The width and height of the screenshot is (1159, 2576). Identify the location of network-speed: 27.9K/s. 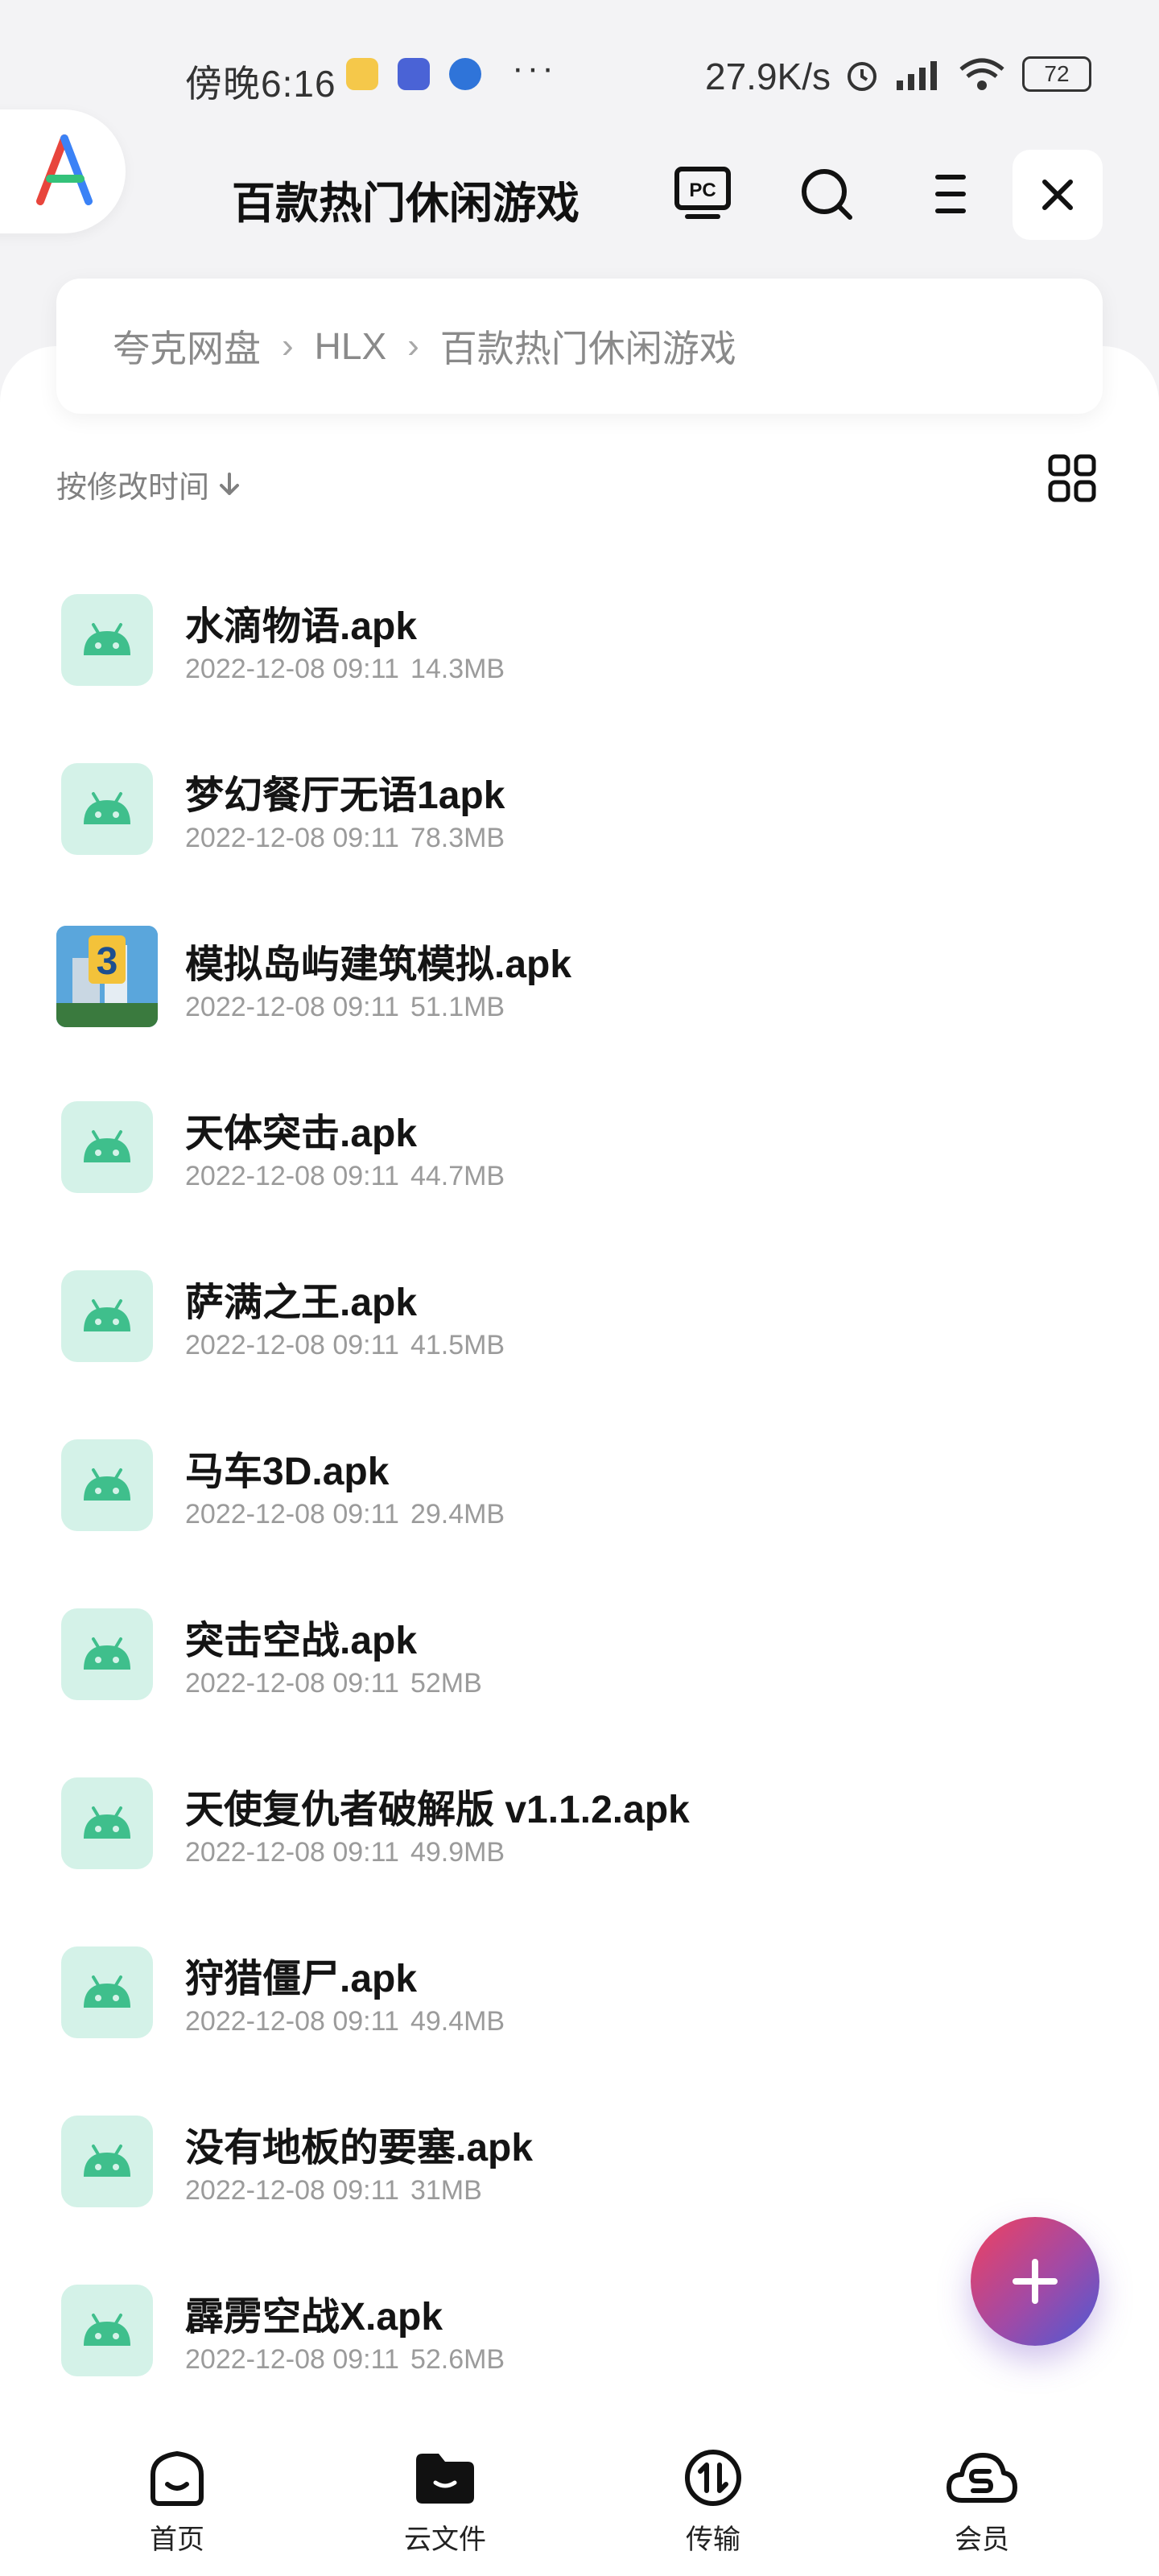
(768, 76).